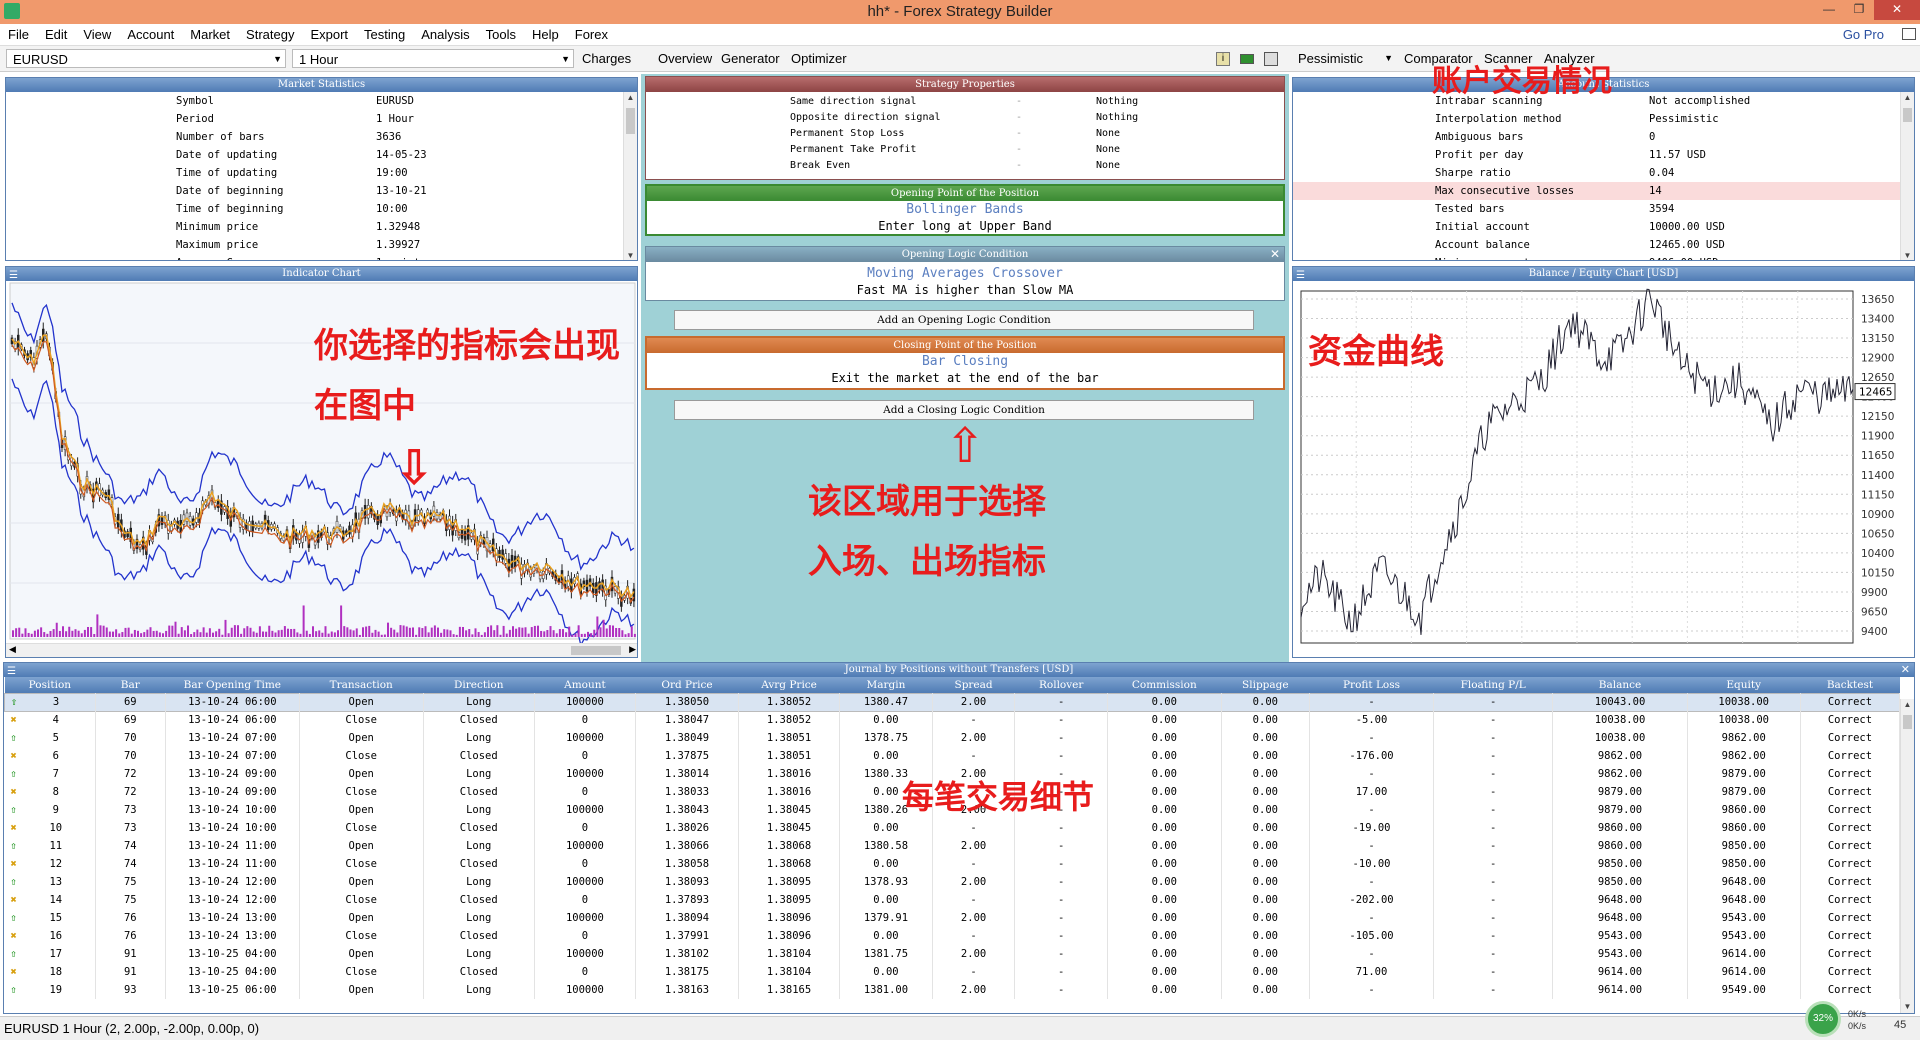 Image resolution: width=1920 pixels, height=1040 pixels. Describe the element at coordinates (1907, 856) in the screenshot. I see `journal-scrollbar: ▲ ▼` at that location.